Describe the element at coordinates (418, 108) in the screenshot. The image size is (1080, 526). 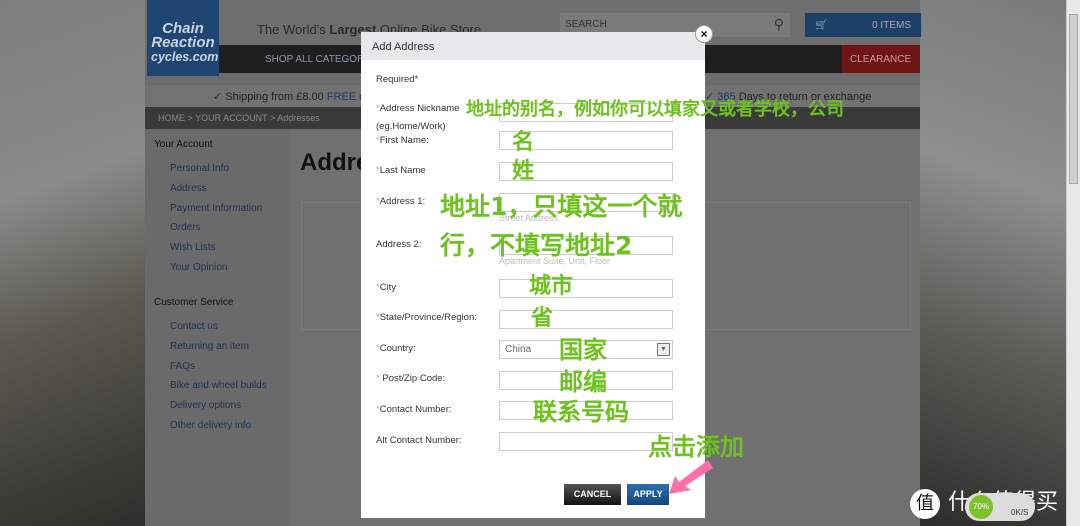
I see `nickname-label: *Address Nickname` at that location.